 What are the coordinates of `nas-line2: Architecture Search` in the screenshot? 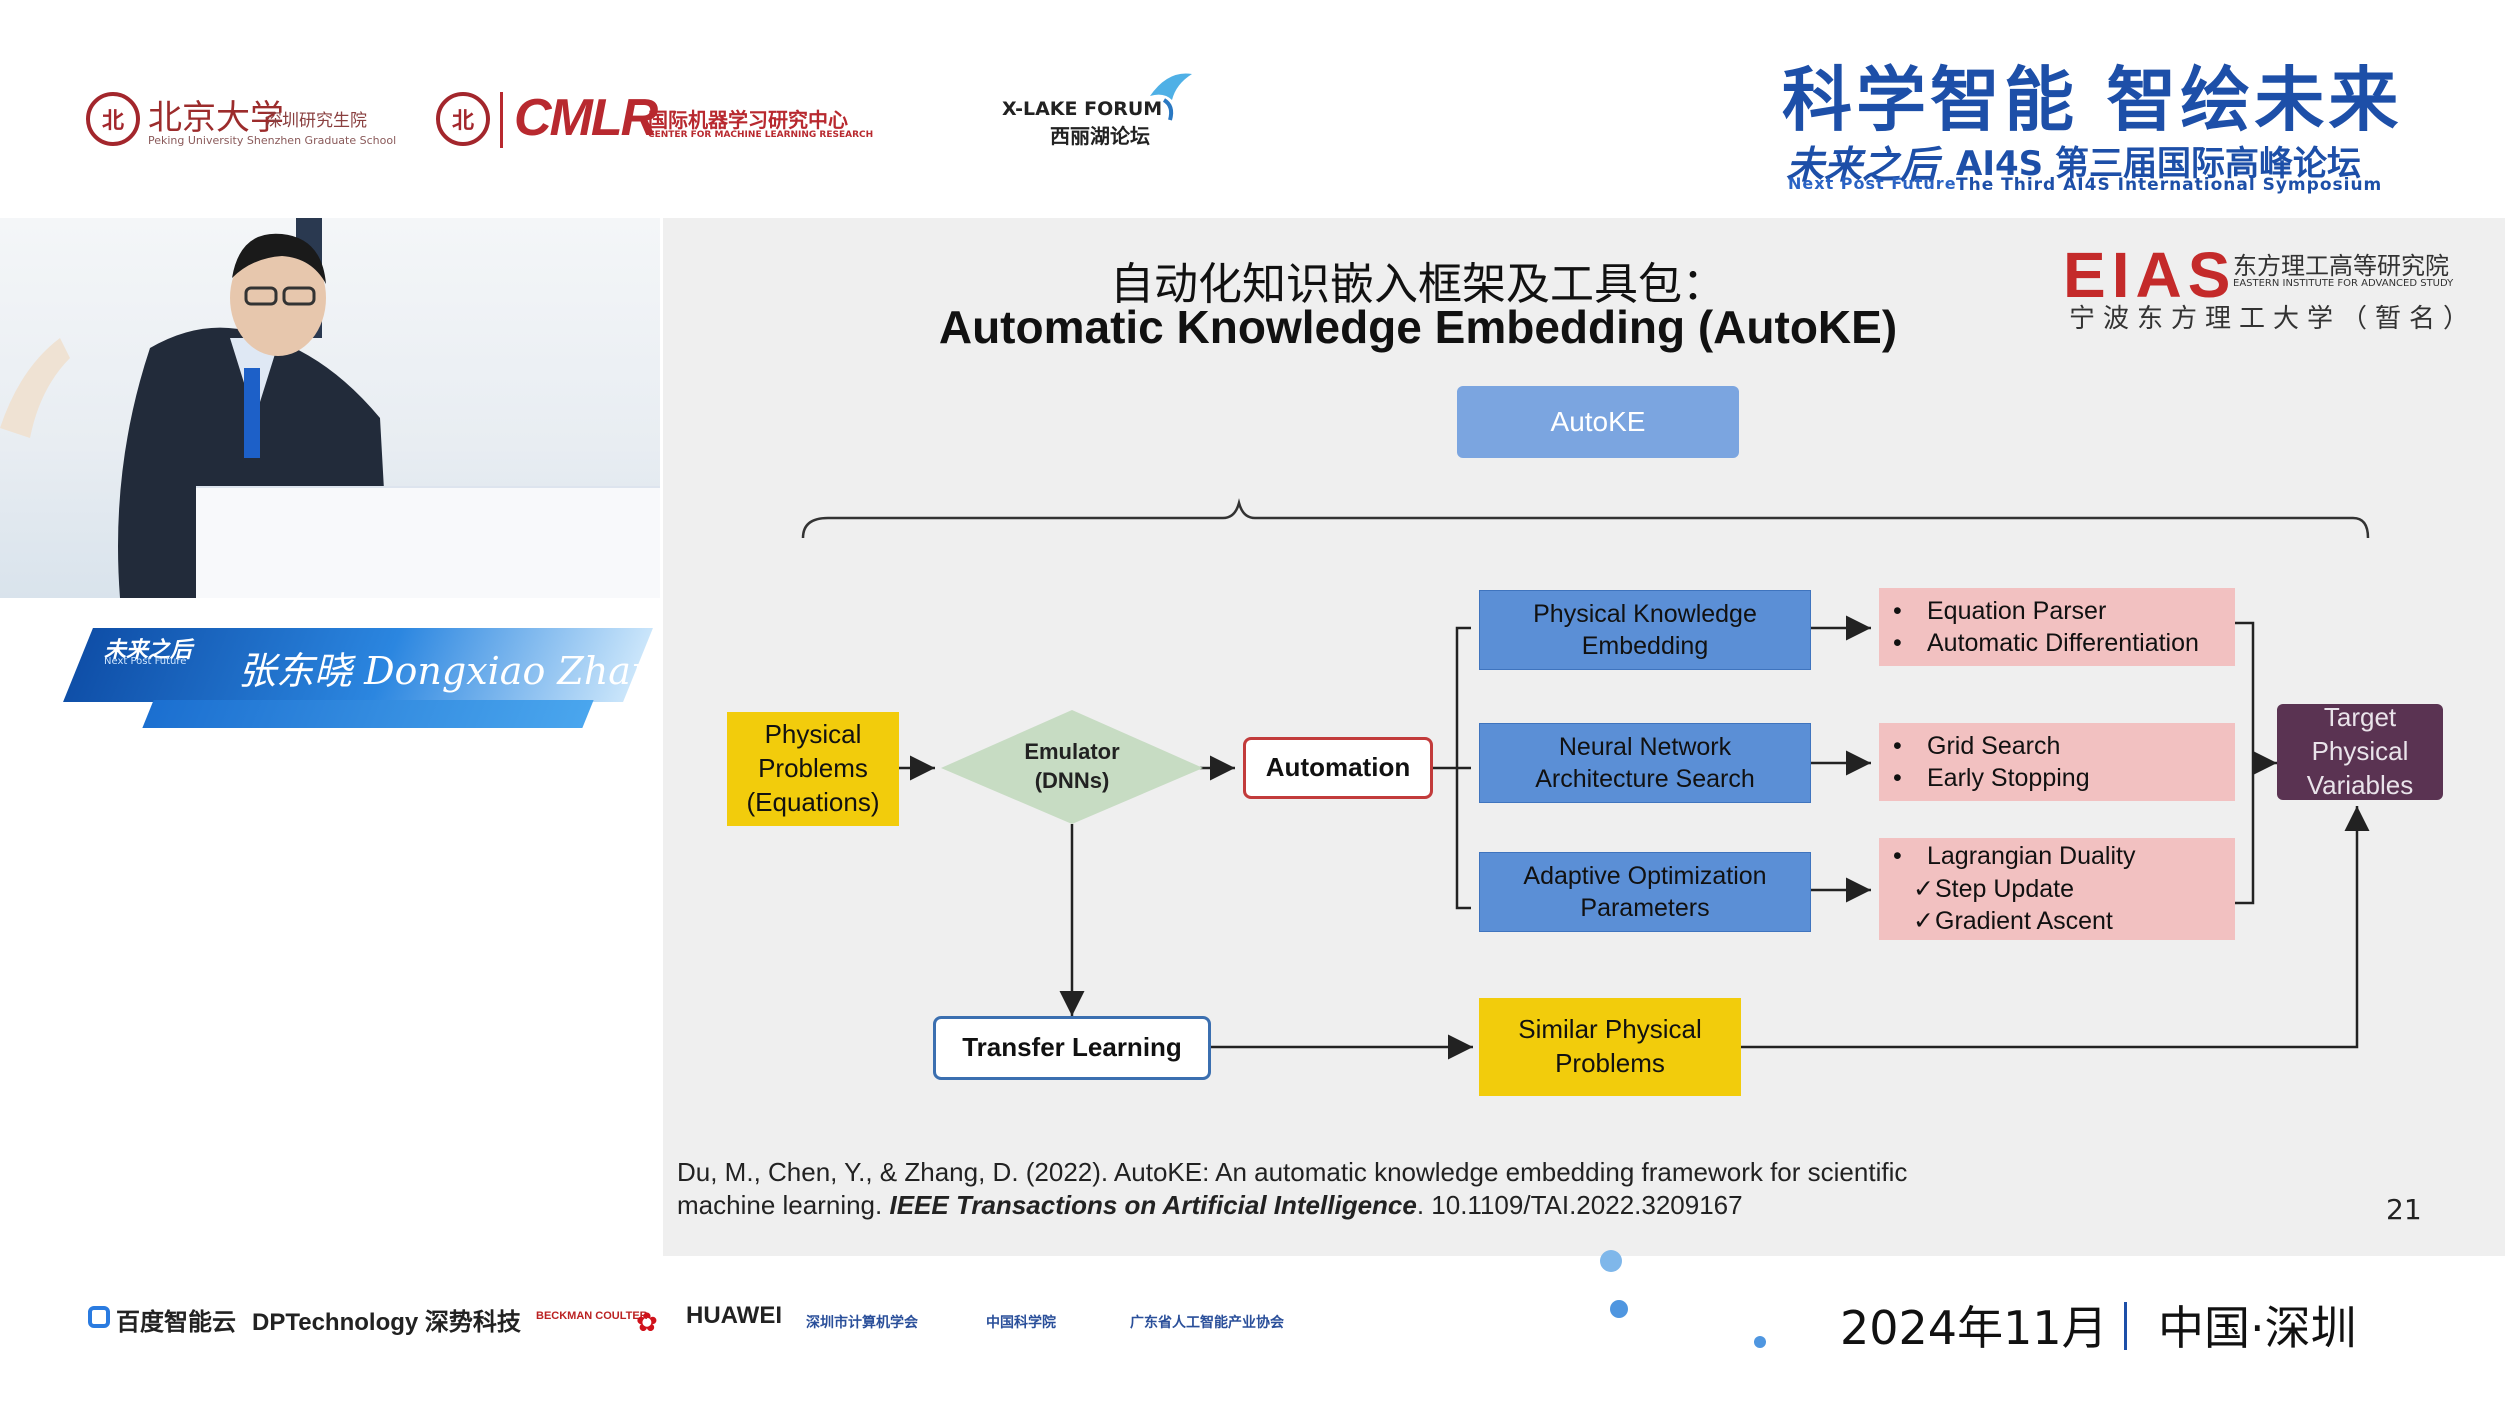 It's located at (1645, 779).